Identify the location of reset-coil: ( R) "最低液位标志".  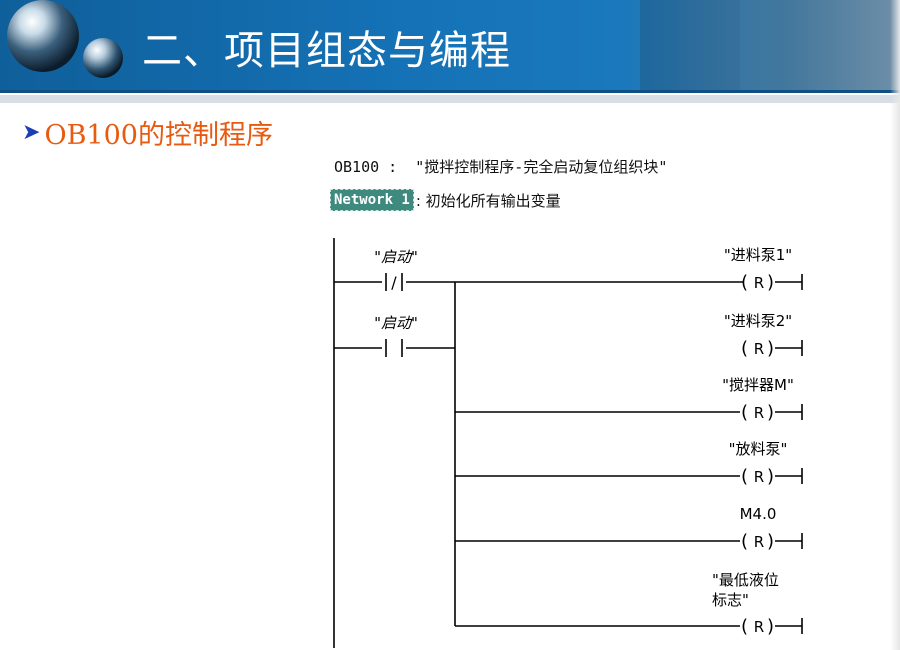
(629, 604).